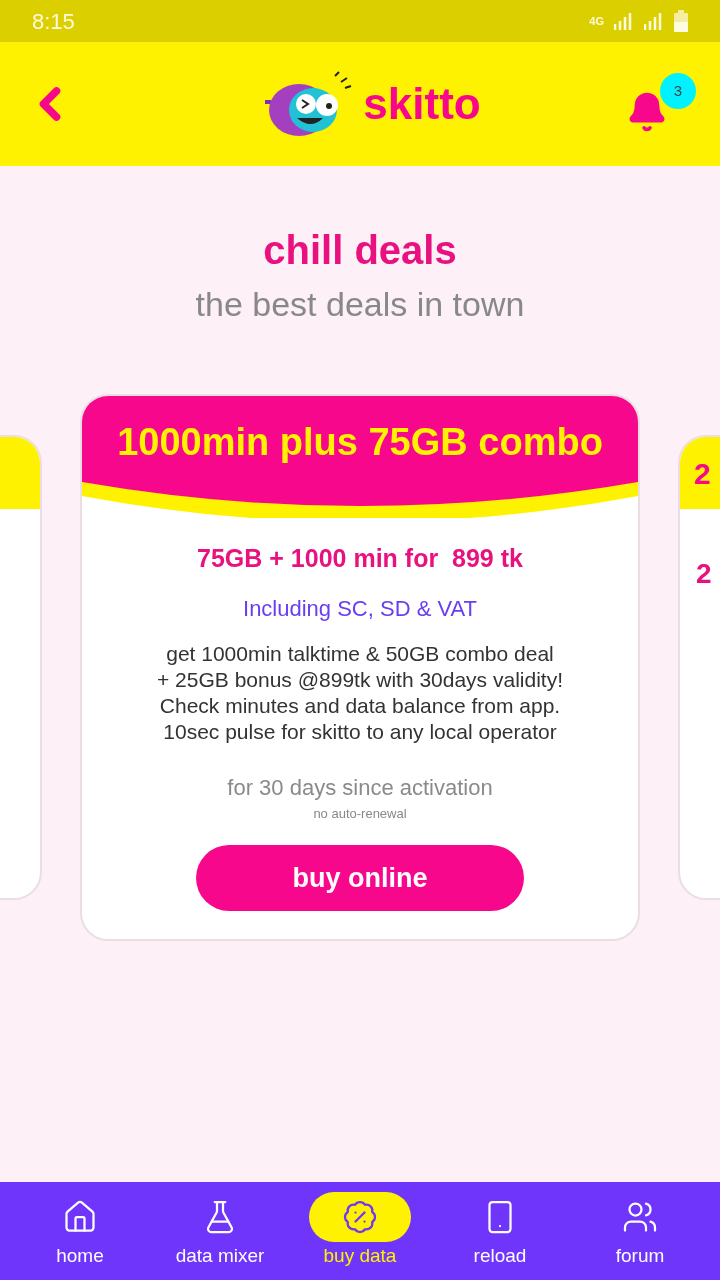  I want to click on deal-description: get 1000min talktime & 50GB combo deal + 25GB bonus @899tk with 30days validity! Check minutes and data balance from app. 10sec pulse for skitto to any local operator, so click(360, 692).